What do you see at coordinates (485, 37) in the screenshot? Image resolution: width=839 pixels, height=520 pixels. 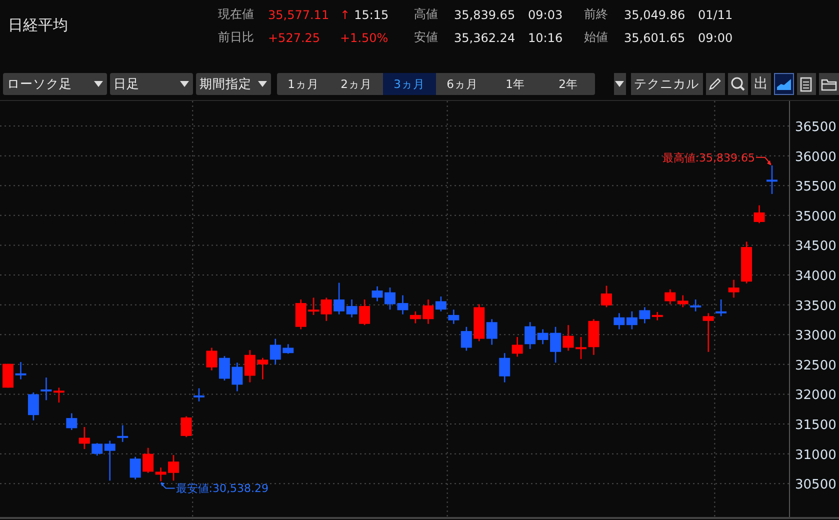 I see `stat-value: 35,362.24` at bounding box center [485, 37].